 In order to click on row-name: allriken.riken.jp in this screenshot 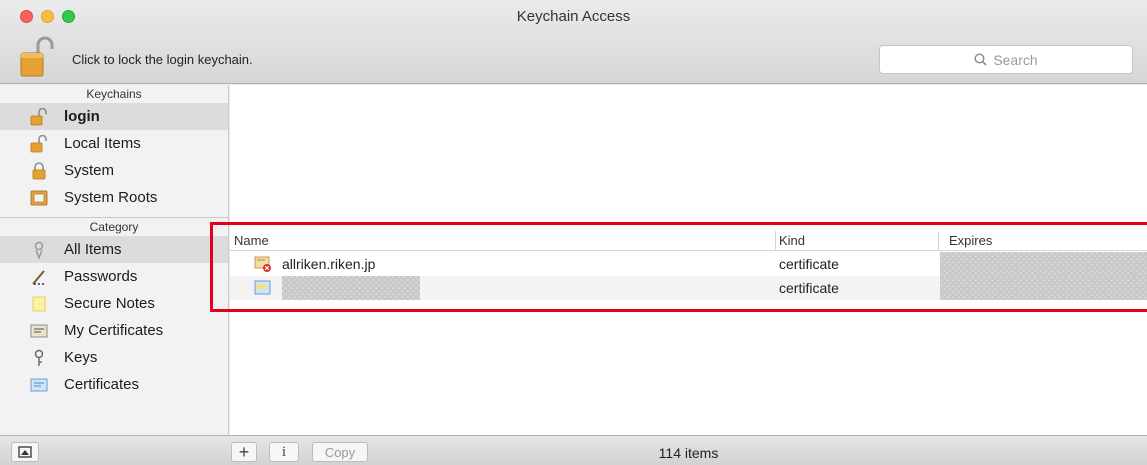, I will do `click(329, 264)`.